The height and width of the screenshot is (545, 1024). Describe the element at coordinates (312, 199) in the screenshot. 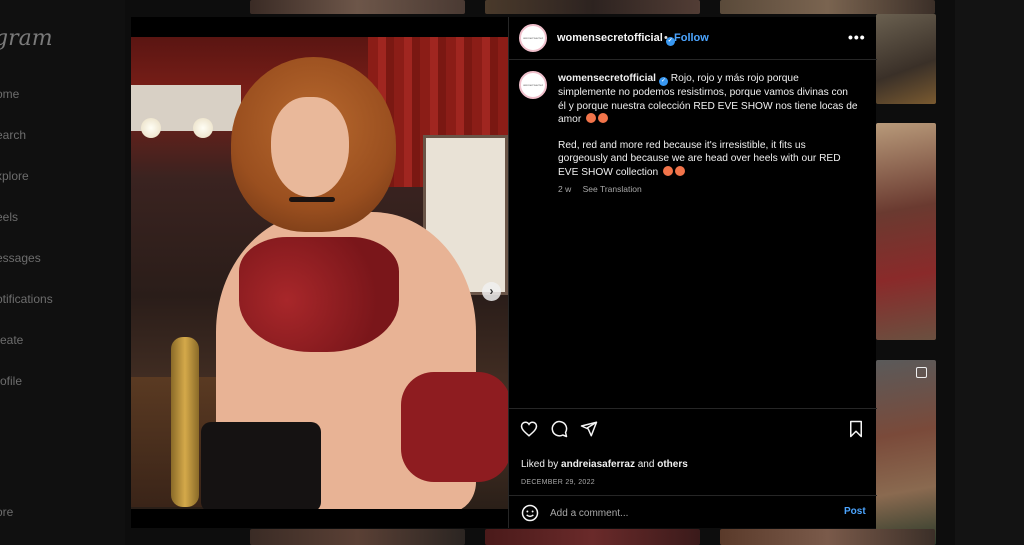

I see `photo-choker` at that location.